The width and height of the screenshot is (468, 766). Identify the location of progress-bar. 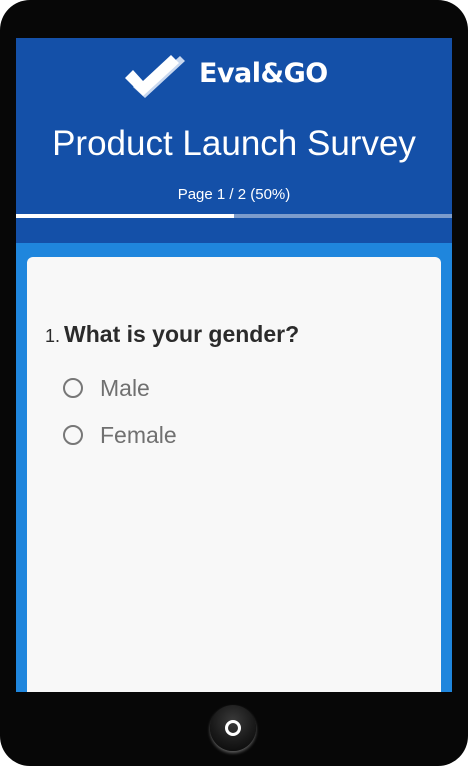
(234, 216).